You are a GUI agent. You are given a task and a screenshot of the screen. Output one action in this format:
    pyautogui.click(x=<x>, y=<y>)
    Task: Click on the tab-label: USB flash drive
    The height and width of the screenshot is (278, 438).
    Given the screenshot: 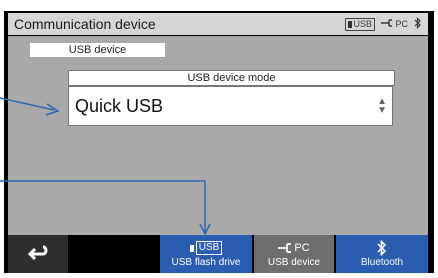 What is the action you would take?
    pyautogui.click(x=206, y=262)
    